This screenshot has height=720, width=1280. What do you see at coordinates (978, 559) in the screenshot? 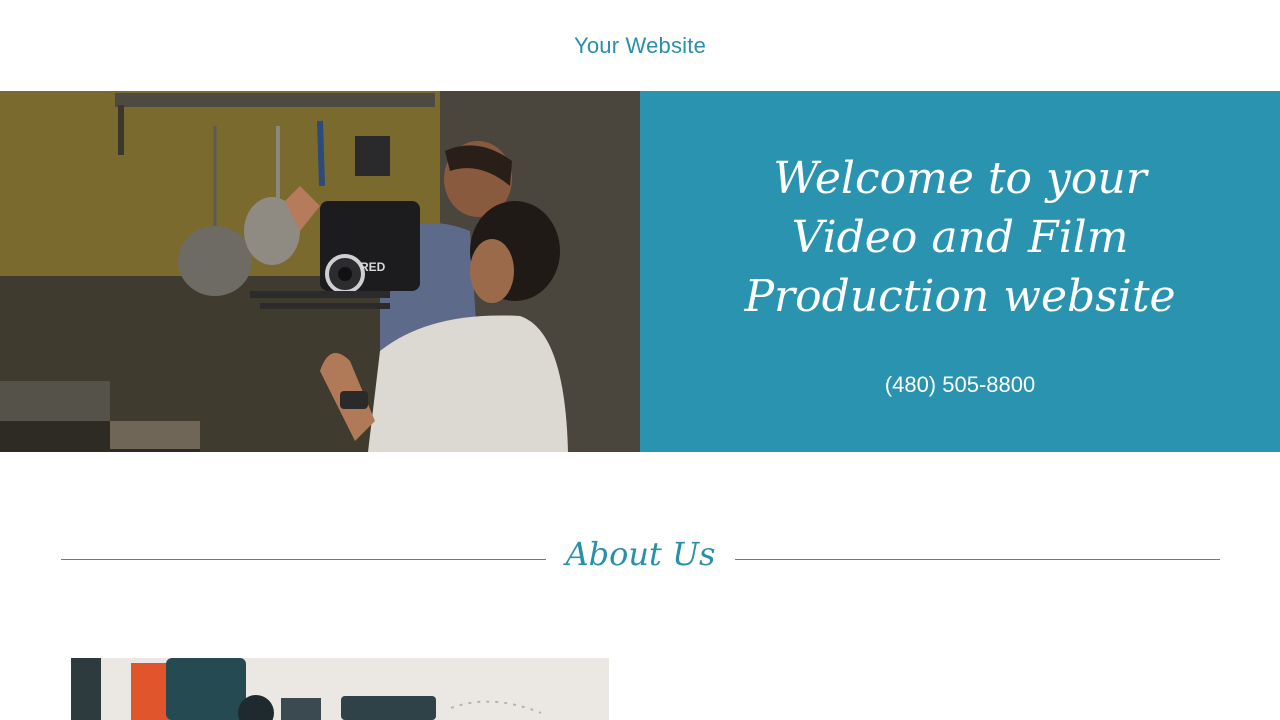
I see `heading-divider-right` at bounding box center [978, 559].